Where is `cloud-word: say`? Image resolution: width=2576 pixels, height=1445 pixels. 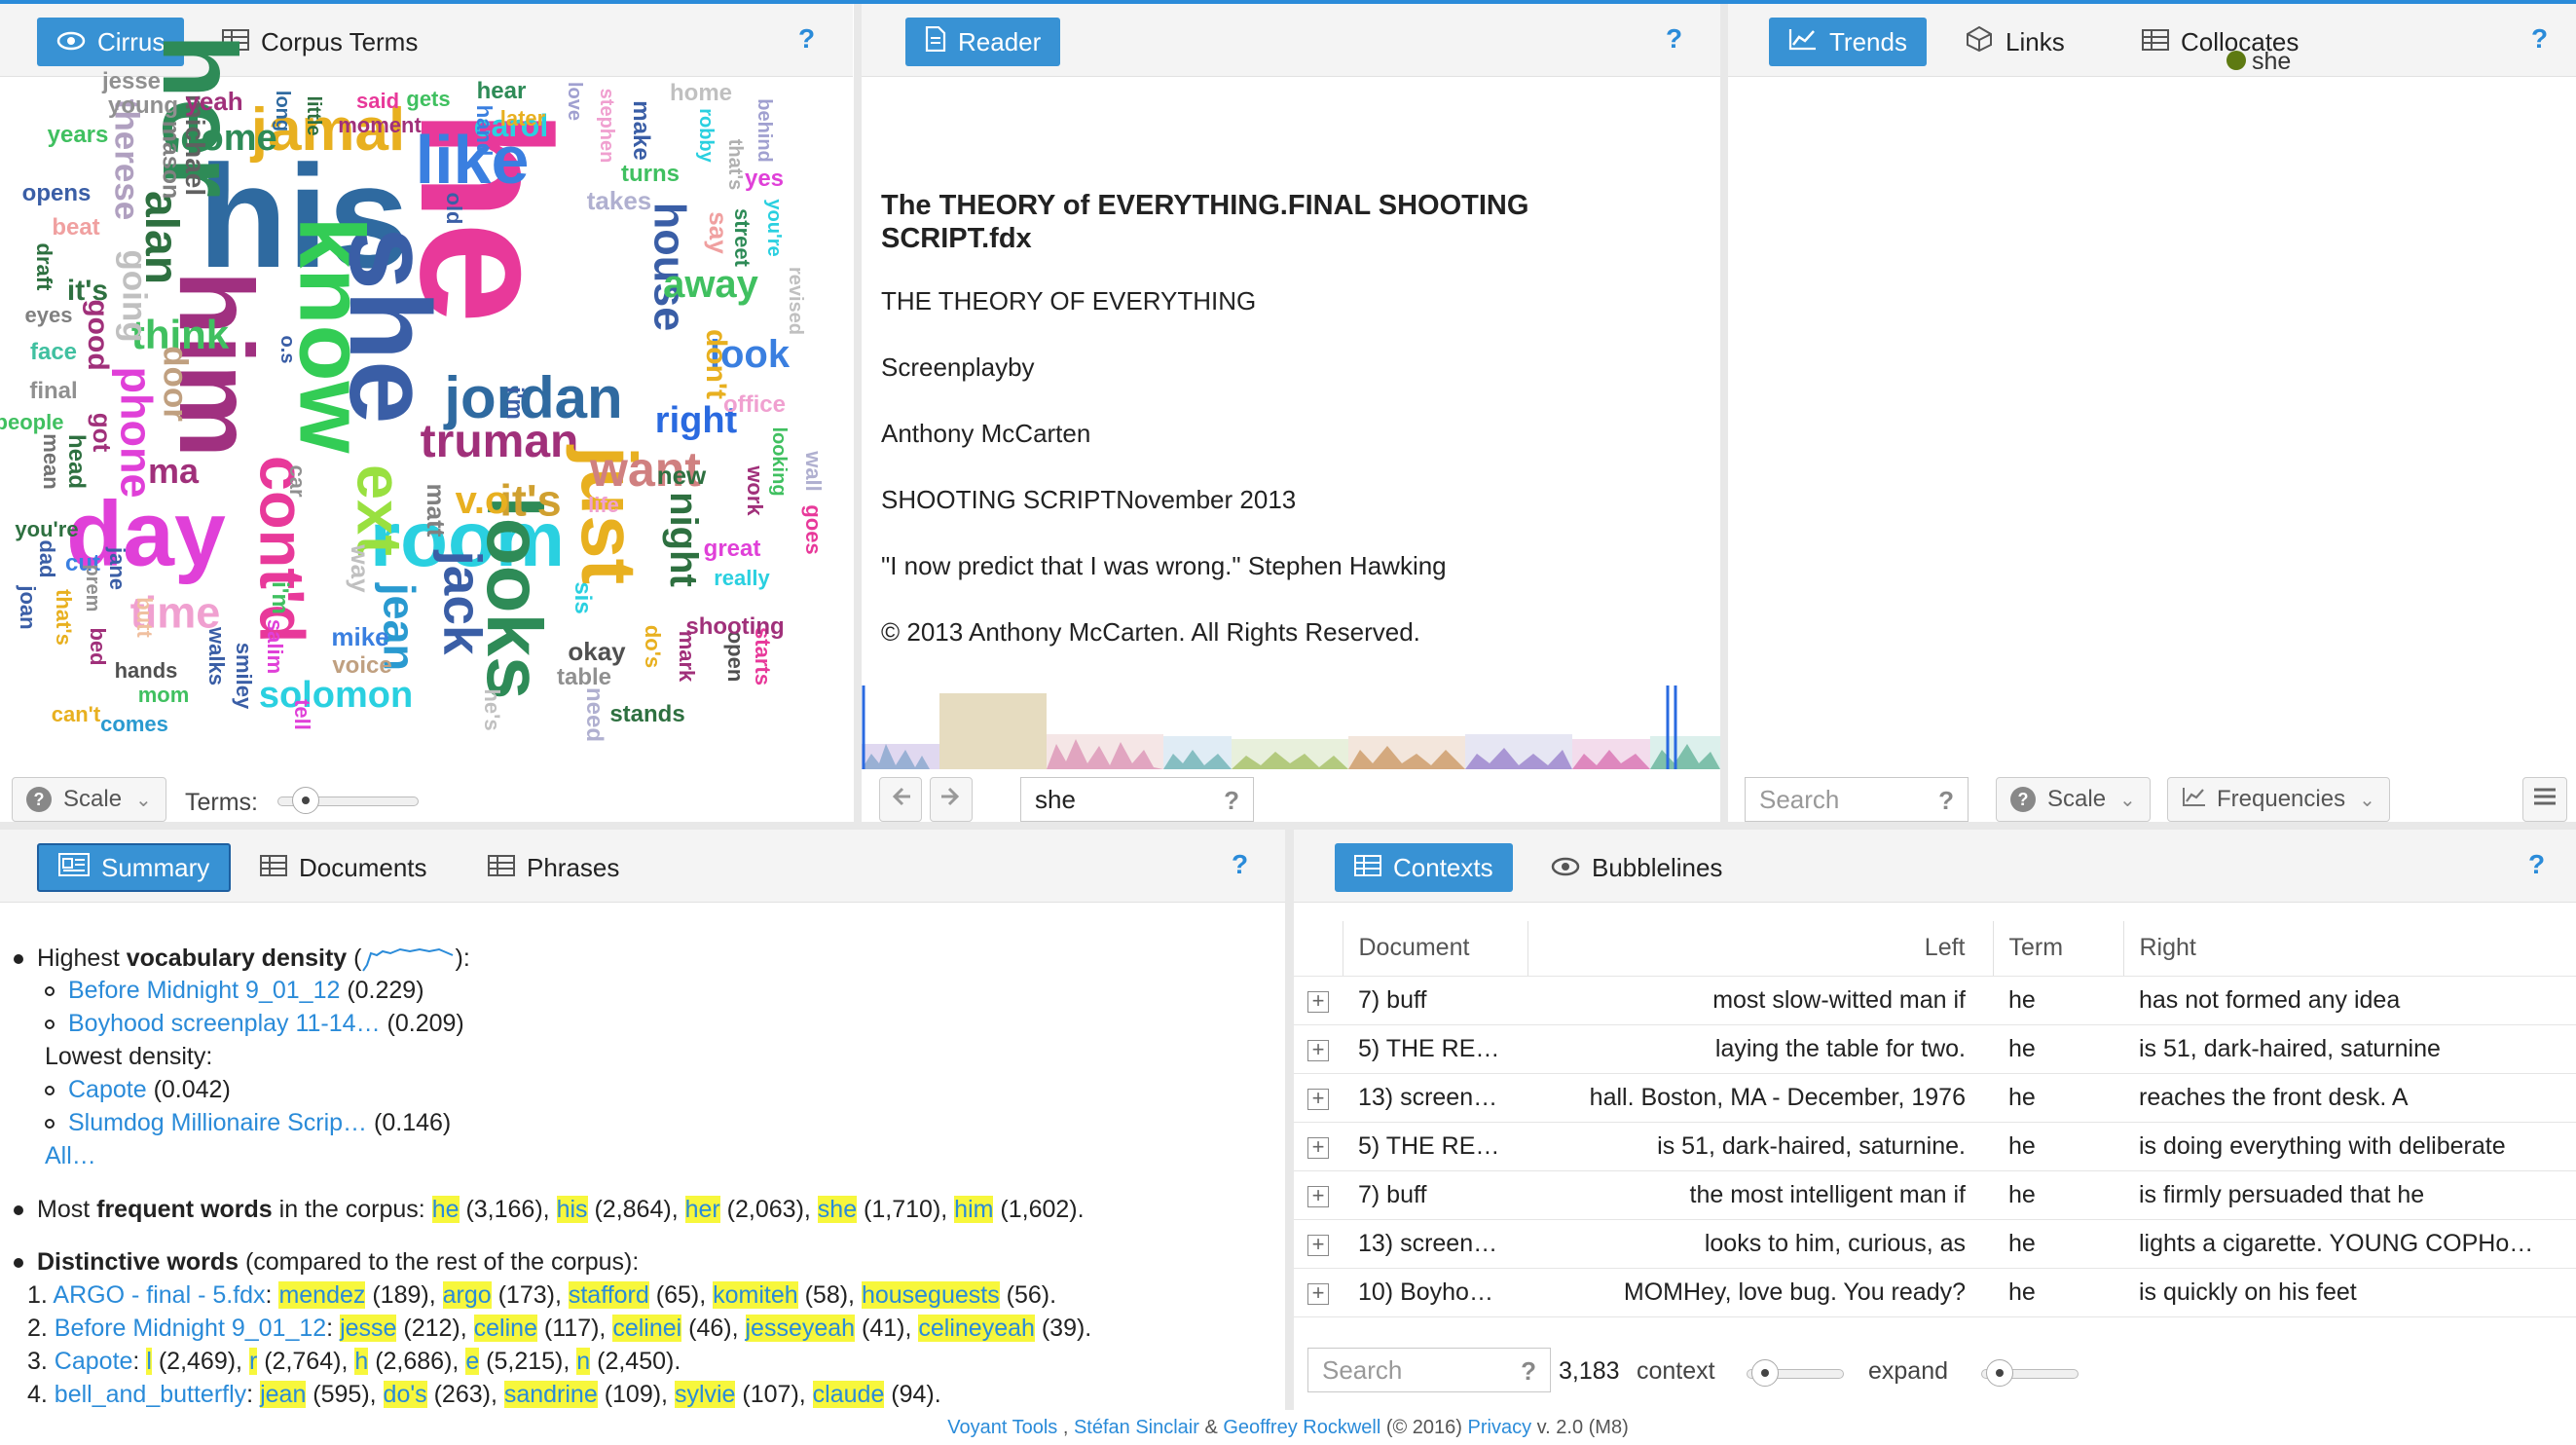
cloud-word: say is located at coordinates (718, 232).